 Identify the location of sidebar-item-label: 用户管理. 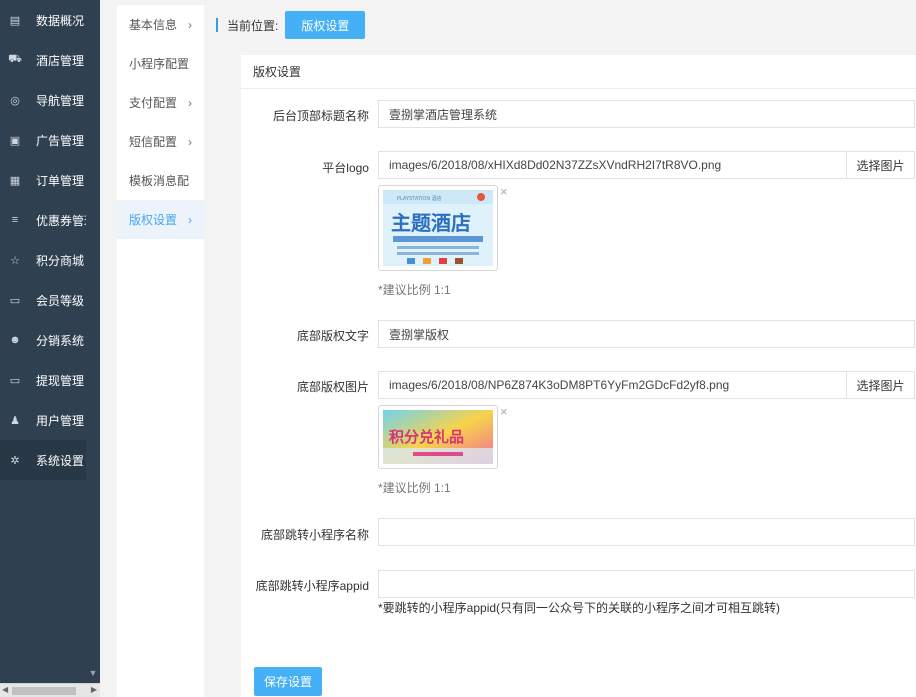
(60, 420).